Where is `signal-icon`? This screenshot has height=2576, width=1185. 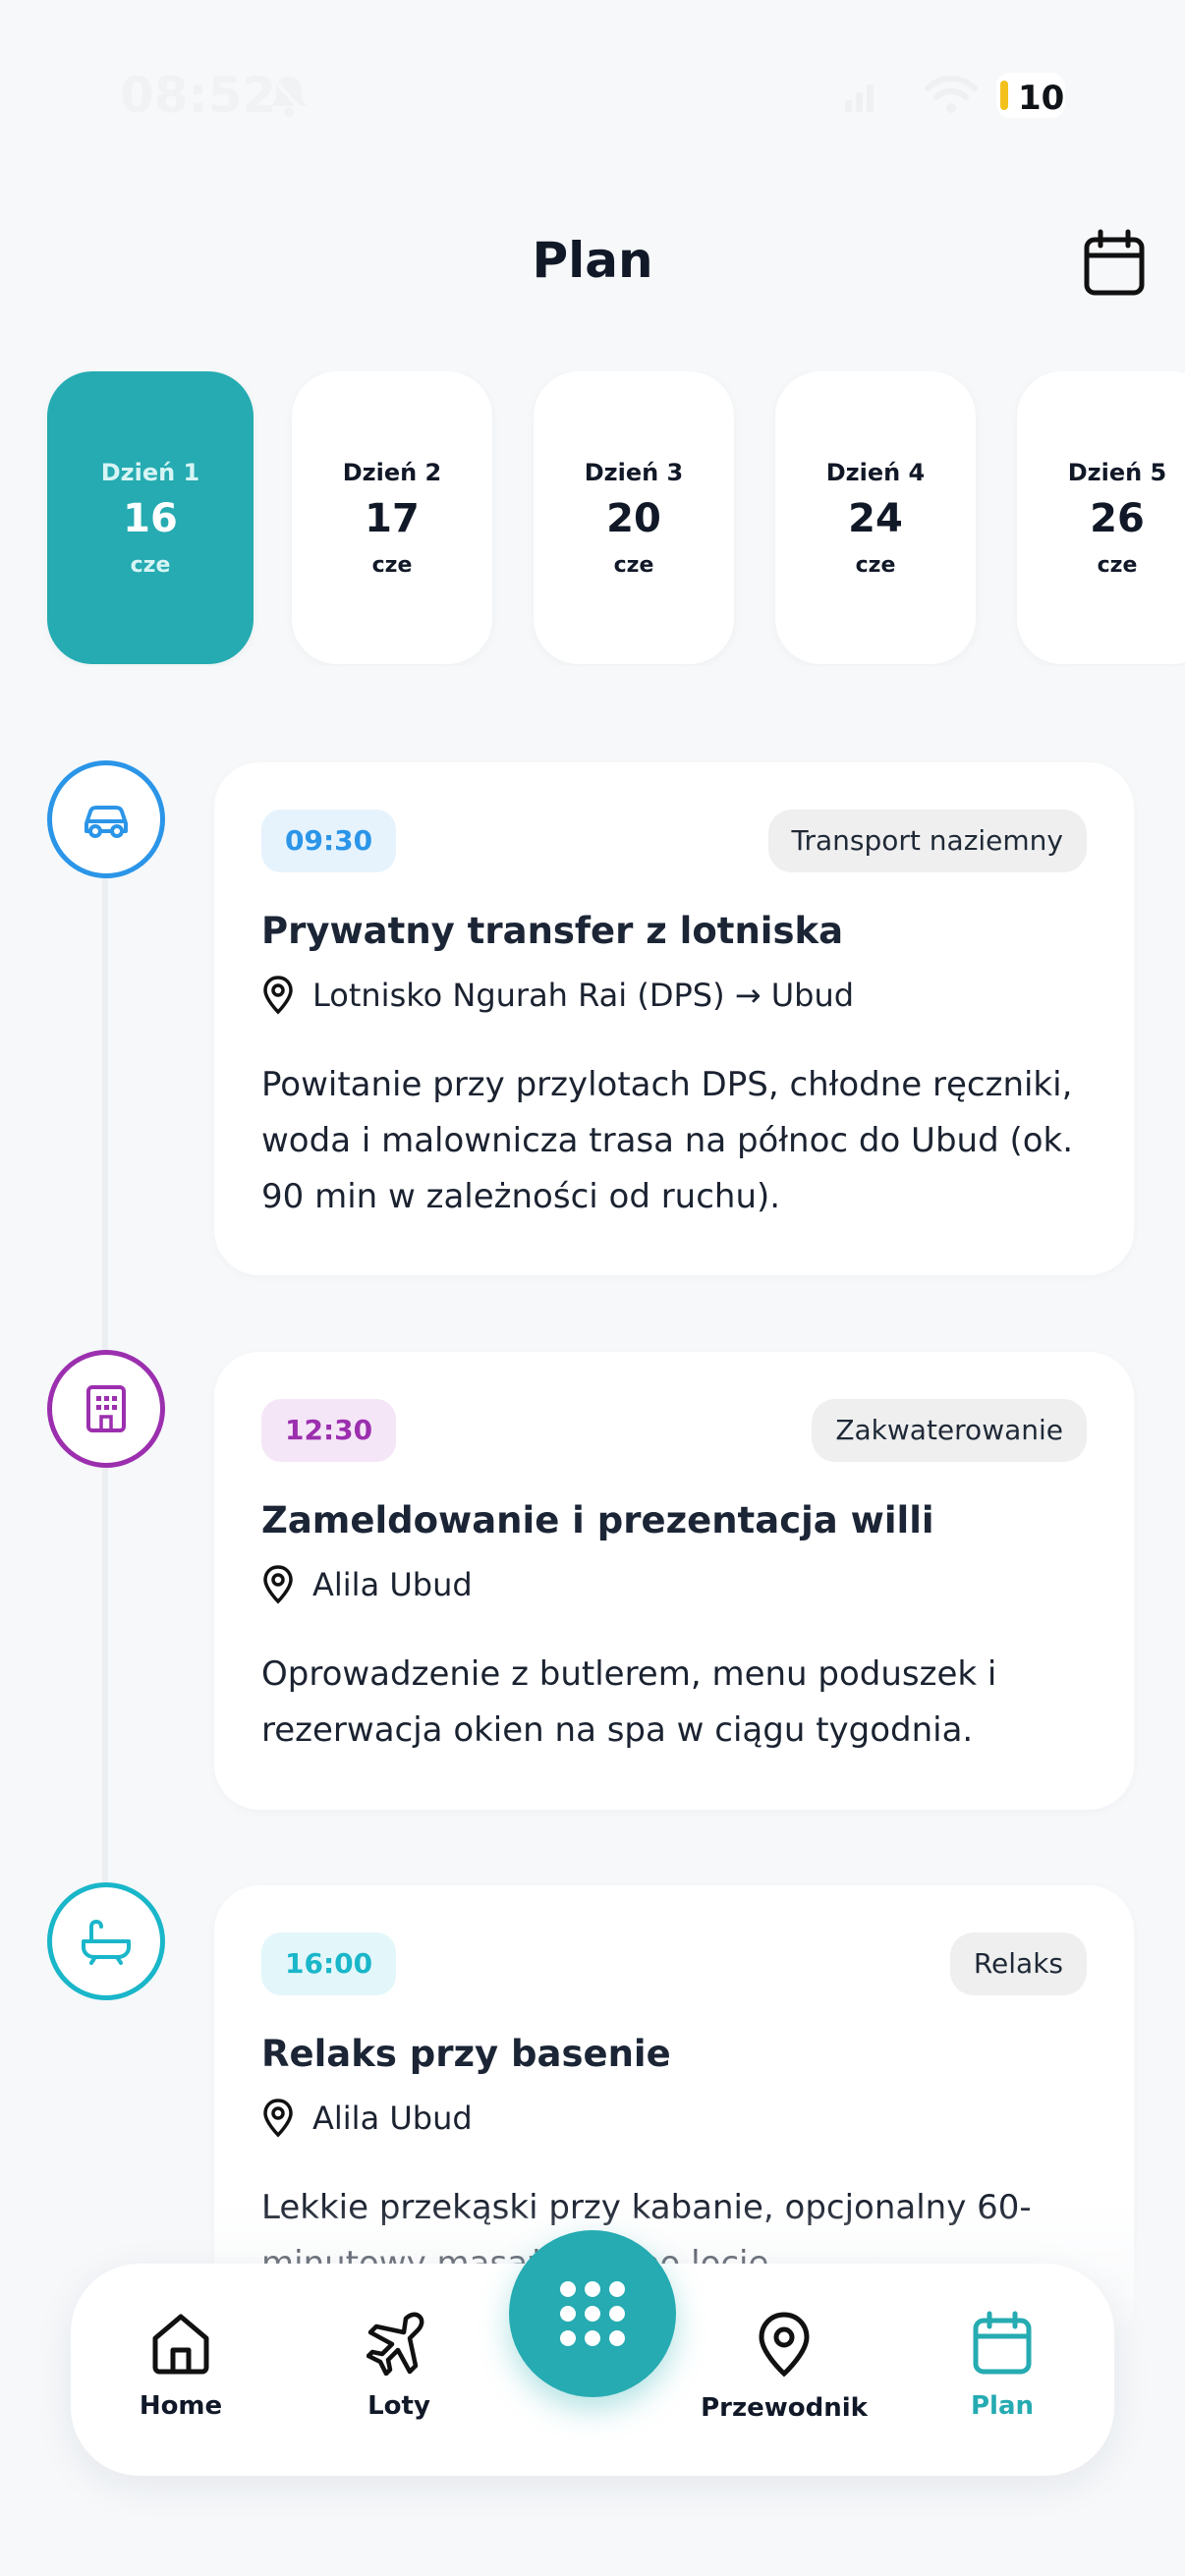
signal-icon is located at coordinates (860, 98).